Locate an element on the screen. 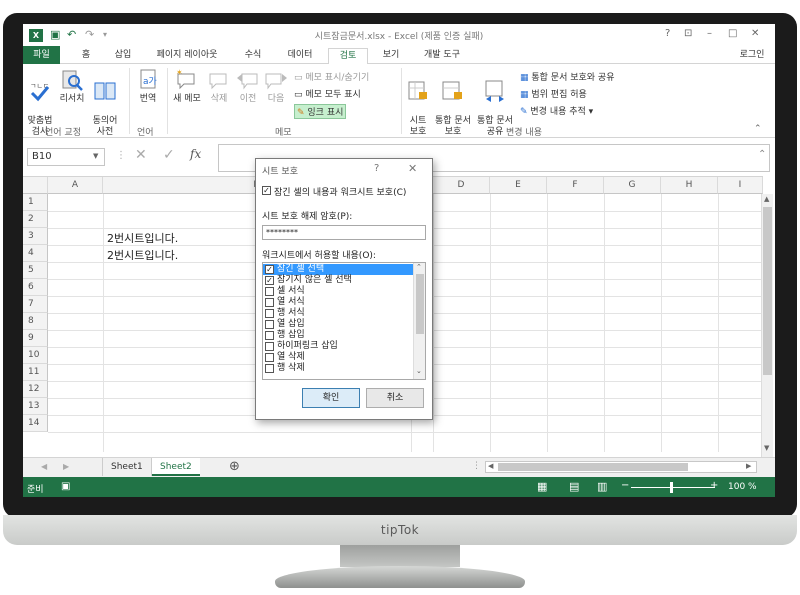 The width and height of the screenshot is (800, 595). permission-item: 하이퍼링크 삽입 is located at coordinates (338, 346).